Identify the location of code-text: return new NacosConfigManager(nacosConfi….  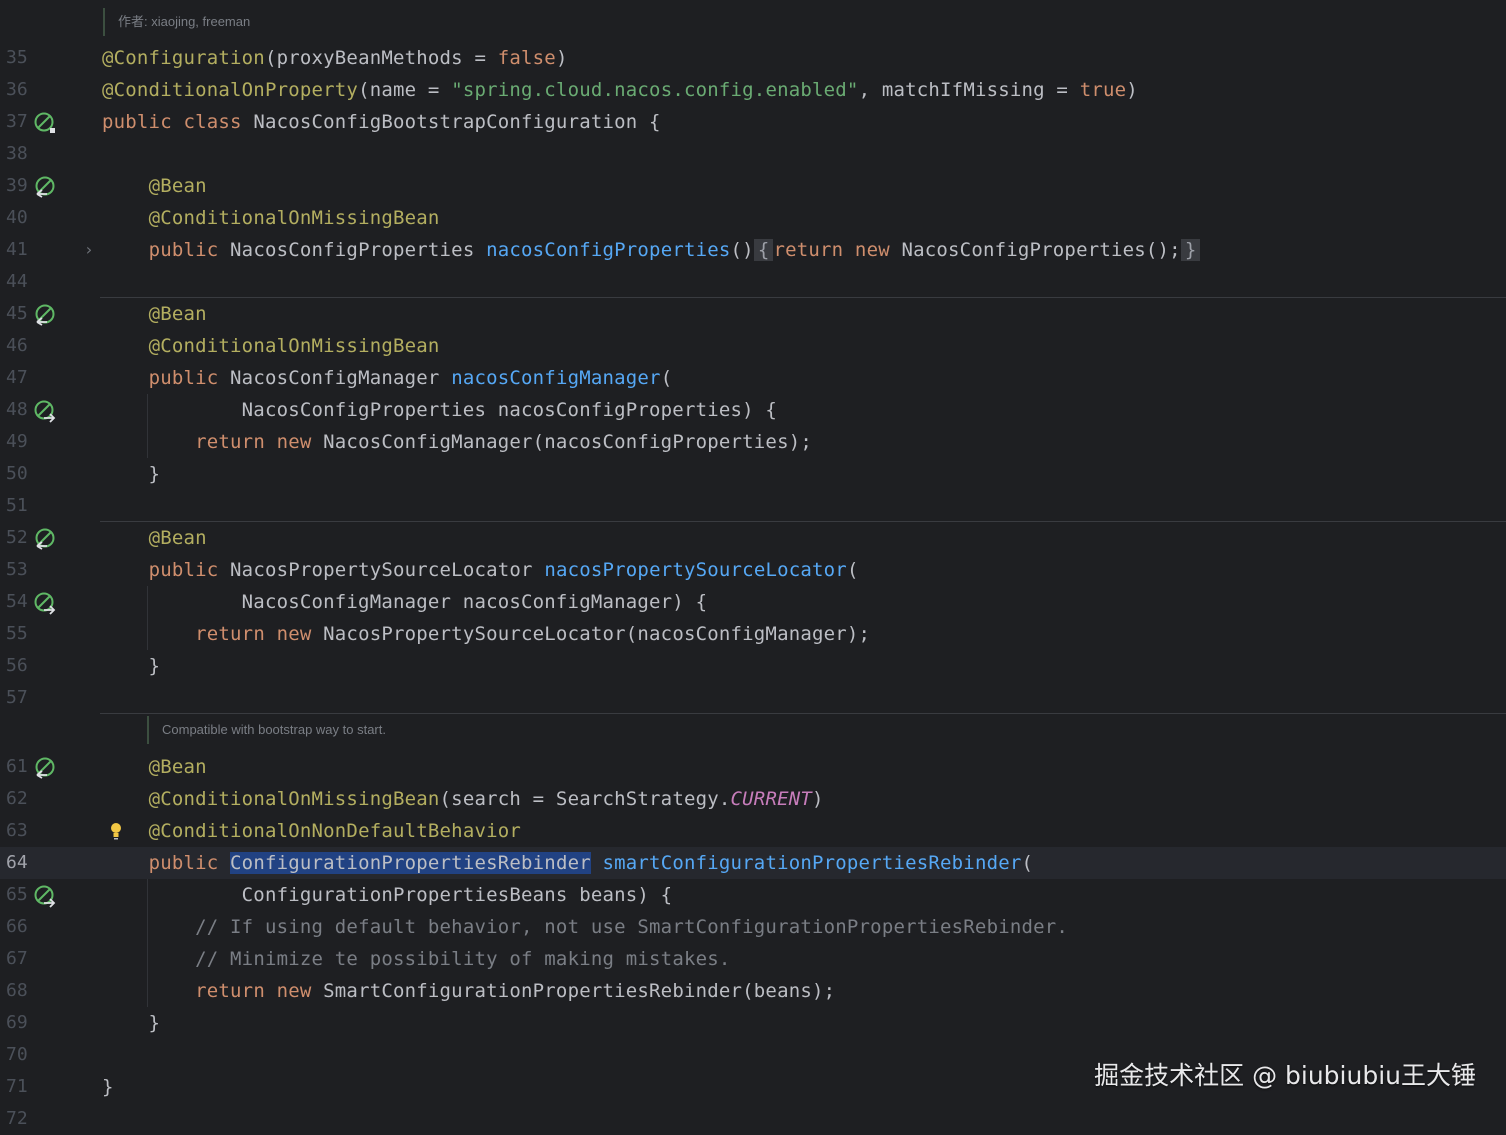
(457, 442).